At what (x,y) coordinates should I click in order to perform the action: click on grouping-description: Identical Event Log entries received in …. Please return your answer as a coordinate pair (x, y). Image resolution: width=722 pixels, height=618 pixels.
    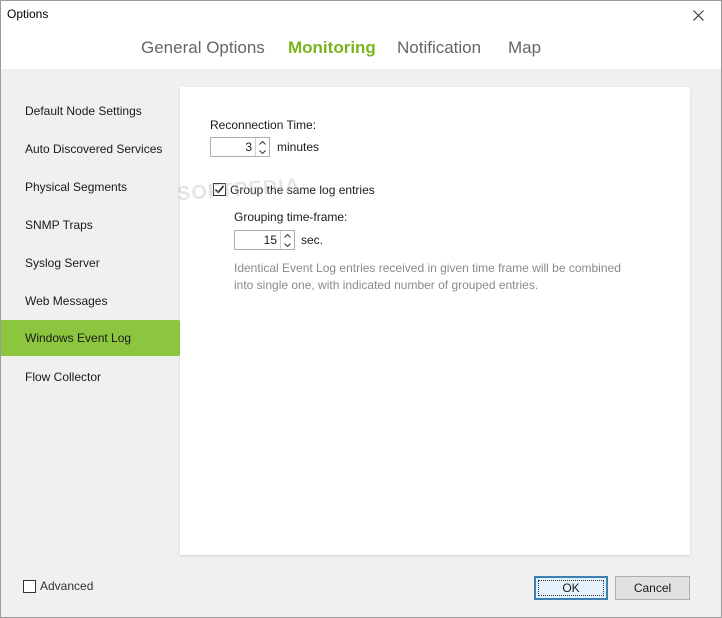
    Looking at the image, I should click on (434, 277).